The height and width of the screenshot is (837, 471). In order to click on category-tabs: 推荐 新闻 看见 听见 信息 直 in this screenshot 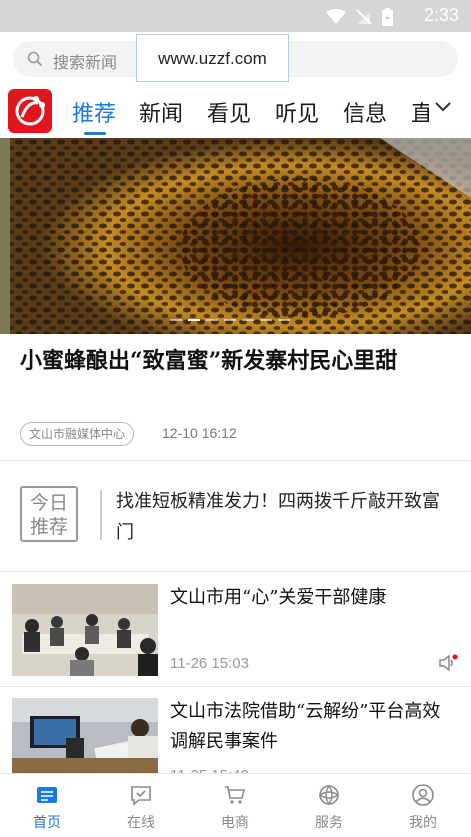, I will do `click(235, 111)`.